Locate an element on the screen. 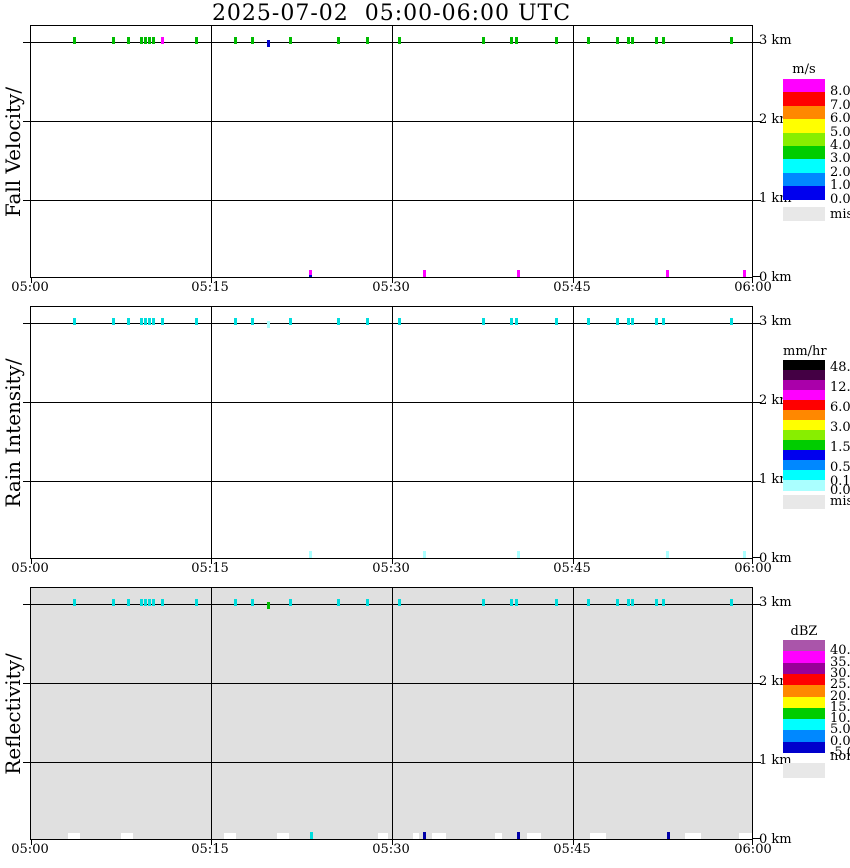 This screenshot has width=850, height=868. data-mark-surface-tip is located at coordinates (310, 276).